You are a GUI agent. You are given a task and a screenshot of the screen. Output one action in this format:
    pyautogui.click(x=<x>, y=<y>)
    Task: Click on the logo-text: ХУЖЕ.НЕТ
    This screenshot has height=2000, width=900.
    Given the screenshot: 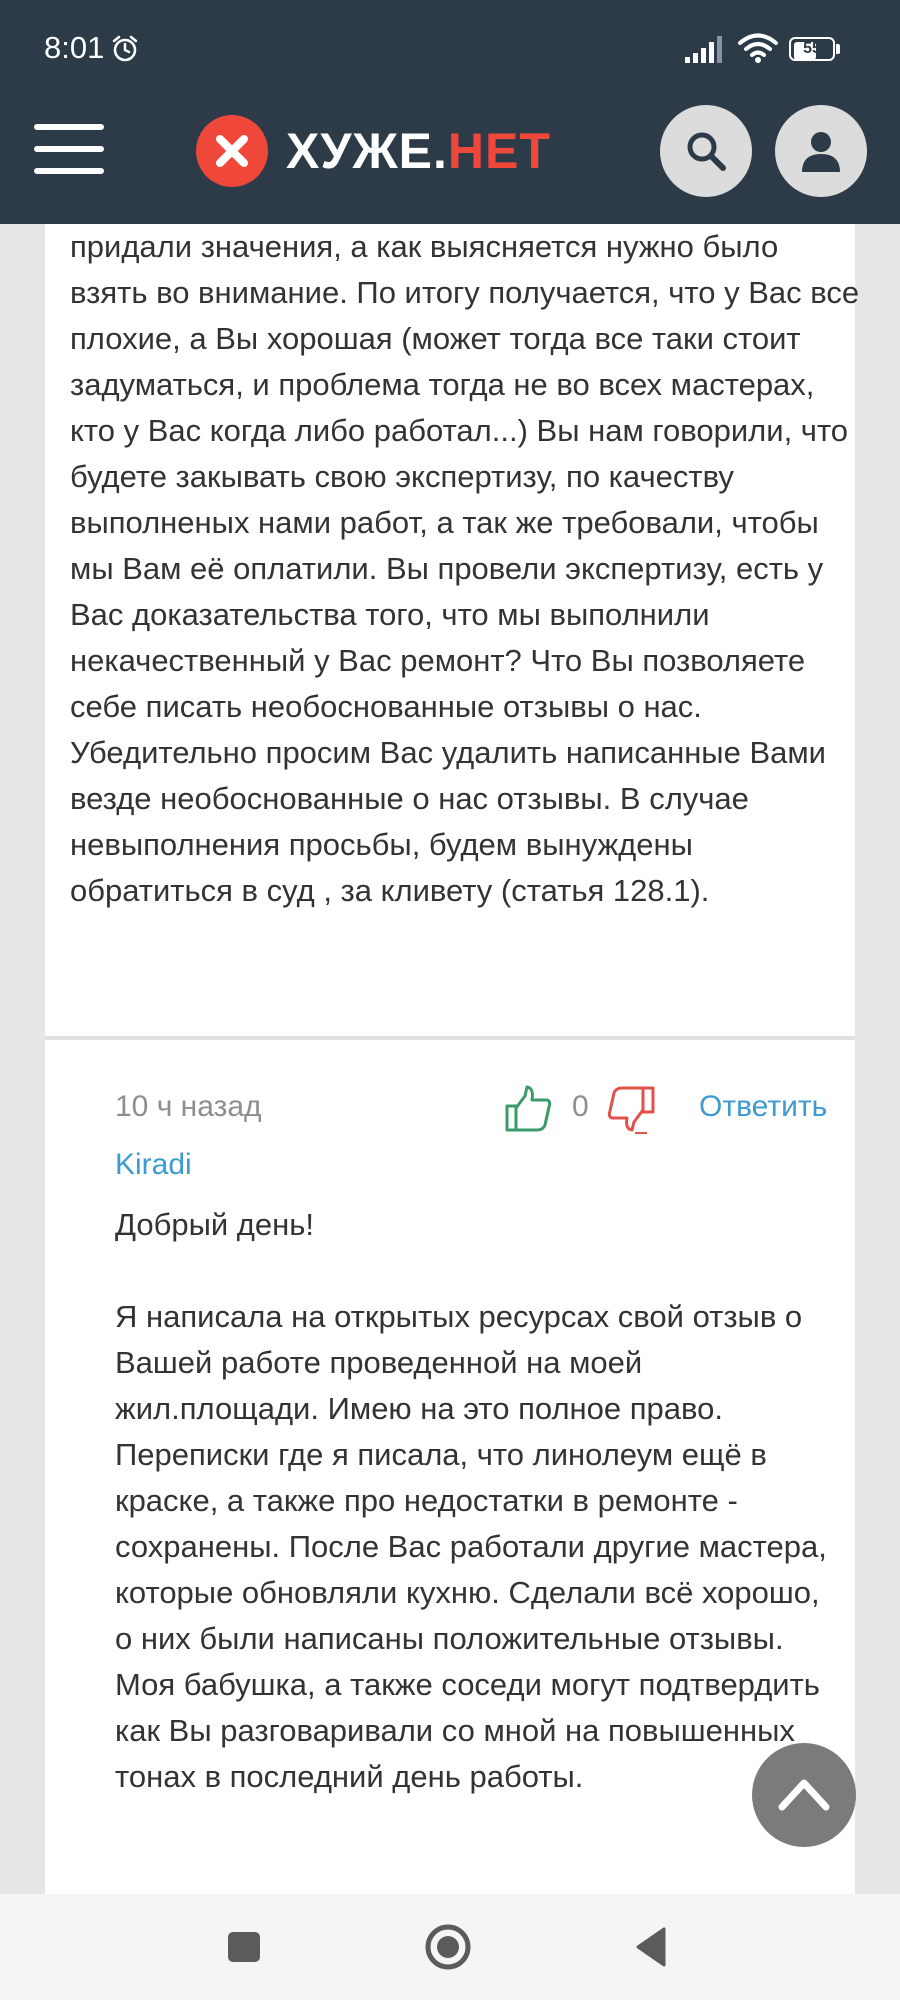 What is the action you would take?
    pyautogui.click(x=418, y=151)
    